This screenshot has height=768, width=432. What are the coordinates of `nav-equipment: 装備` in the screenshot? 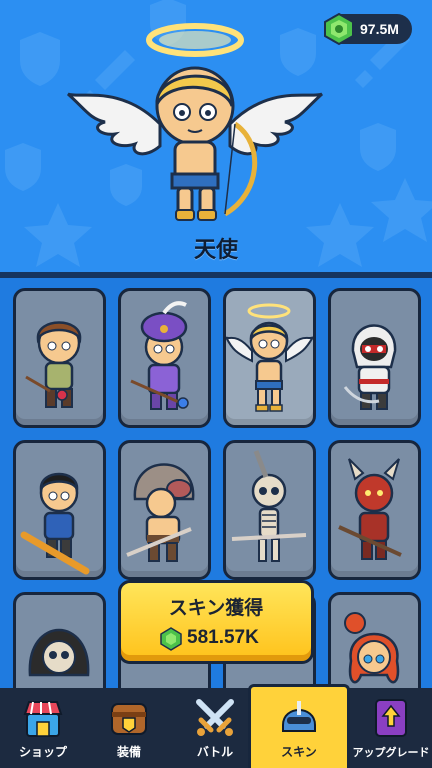 It's located at (129, 728).